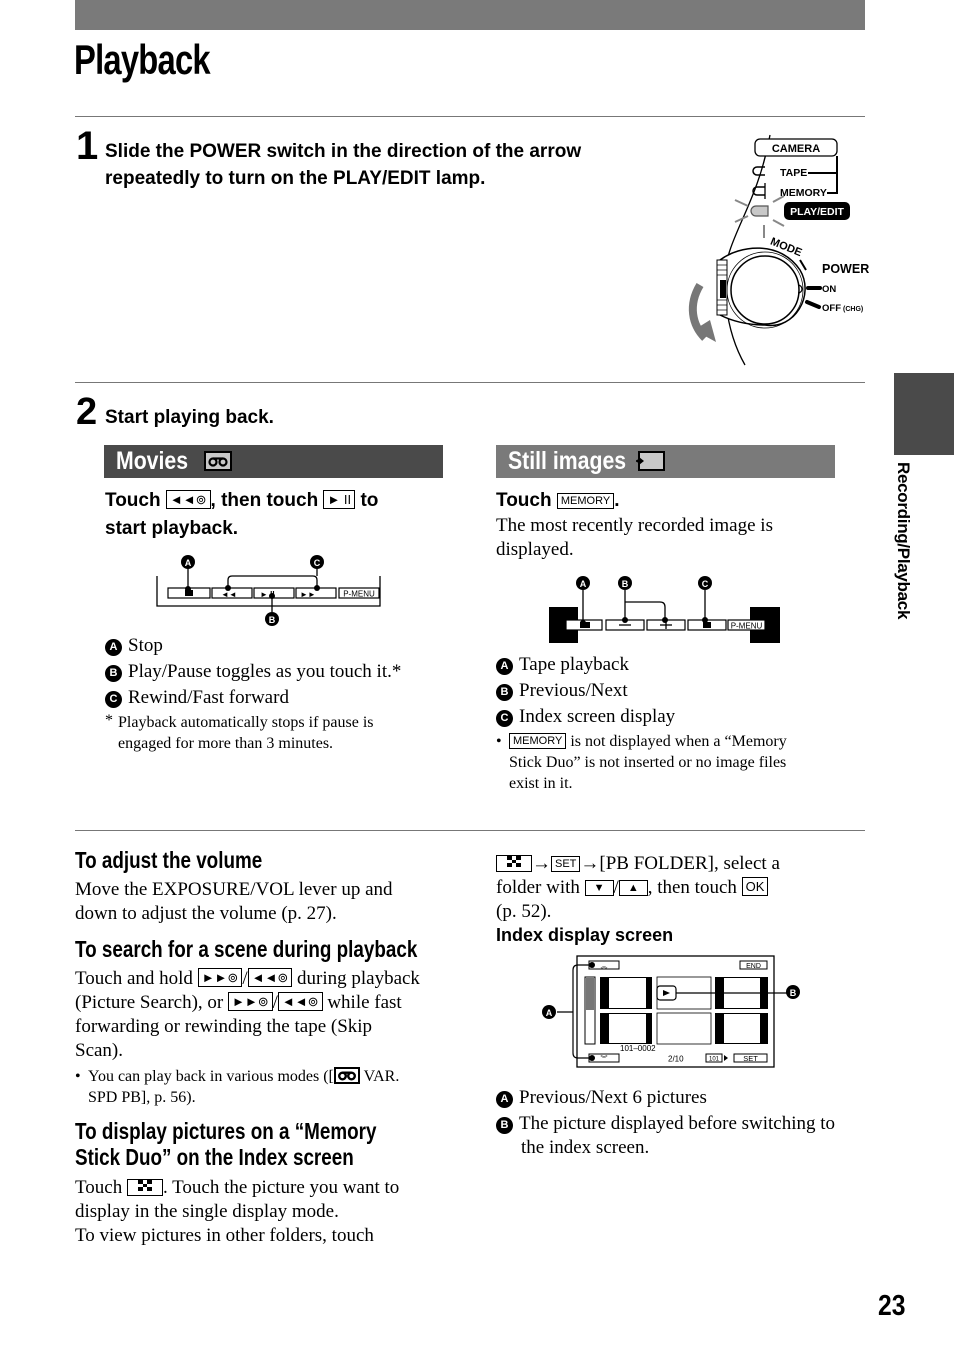 The image size is (954, 1357). What do you see at coordinates (470, 15) in the screenshot?
I see `header-bar` at bounding box center [470, 15].